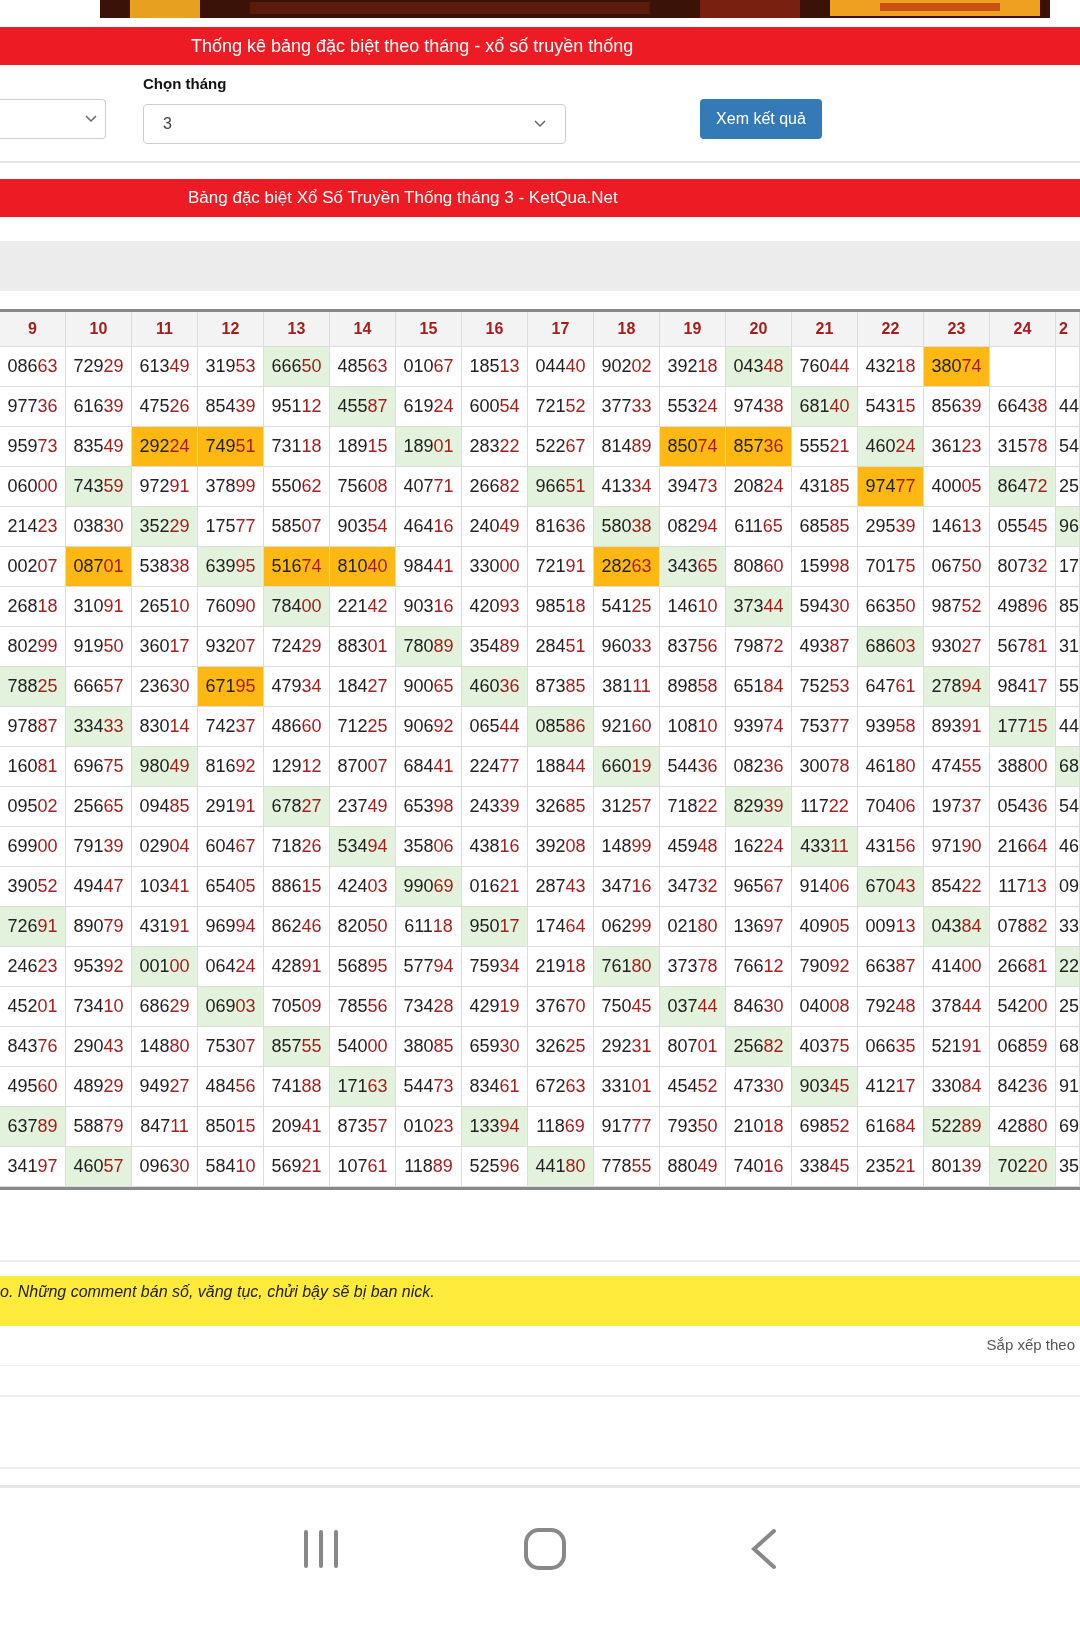 This screenshot has width=1080, height=1640. Describe the element at coordinates (363, 767) in the screenshot. I see `table-cell: 87007` at that location.